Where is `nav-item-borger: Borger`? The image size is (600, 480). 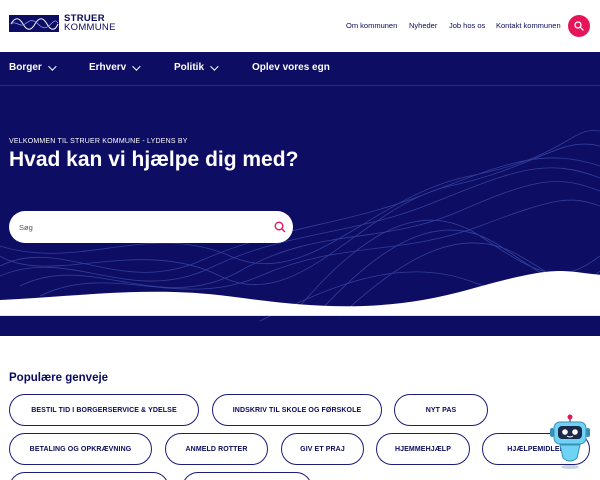
nav-item-borger: Borger is located at coordinates (33, 67).